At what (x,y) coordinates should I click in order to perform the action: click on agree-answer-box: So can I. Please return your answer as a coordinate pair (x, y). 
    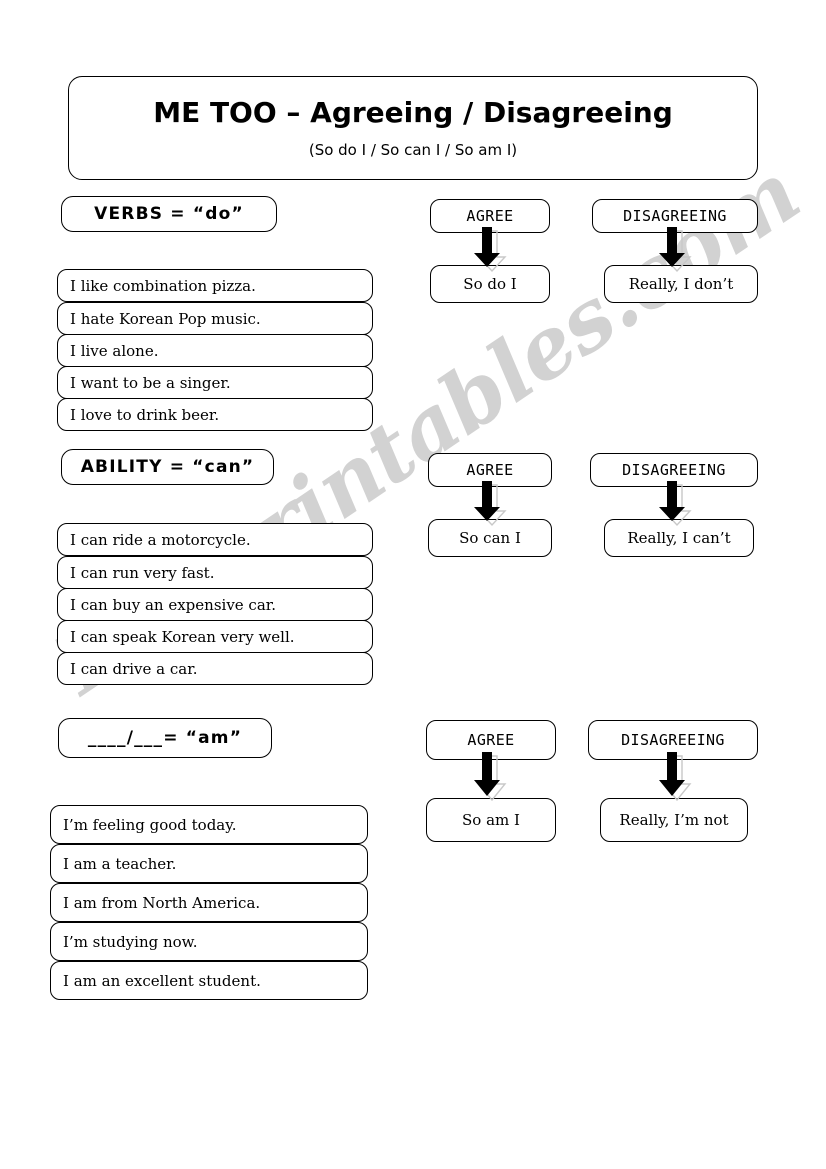
    Looking at the image, I should click on (490, 538).